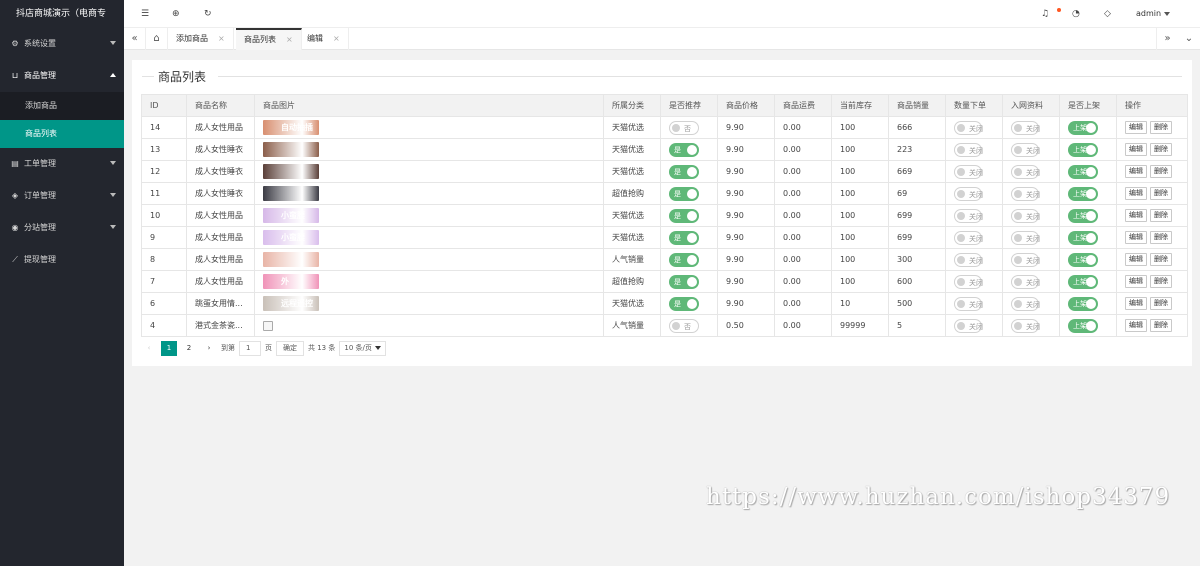 This screenshot has height=566, width=1200. I want to click on sidebar-item-branch-management: ◉ 分站管理, so click(62, 228).